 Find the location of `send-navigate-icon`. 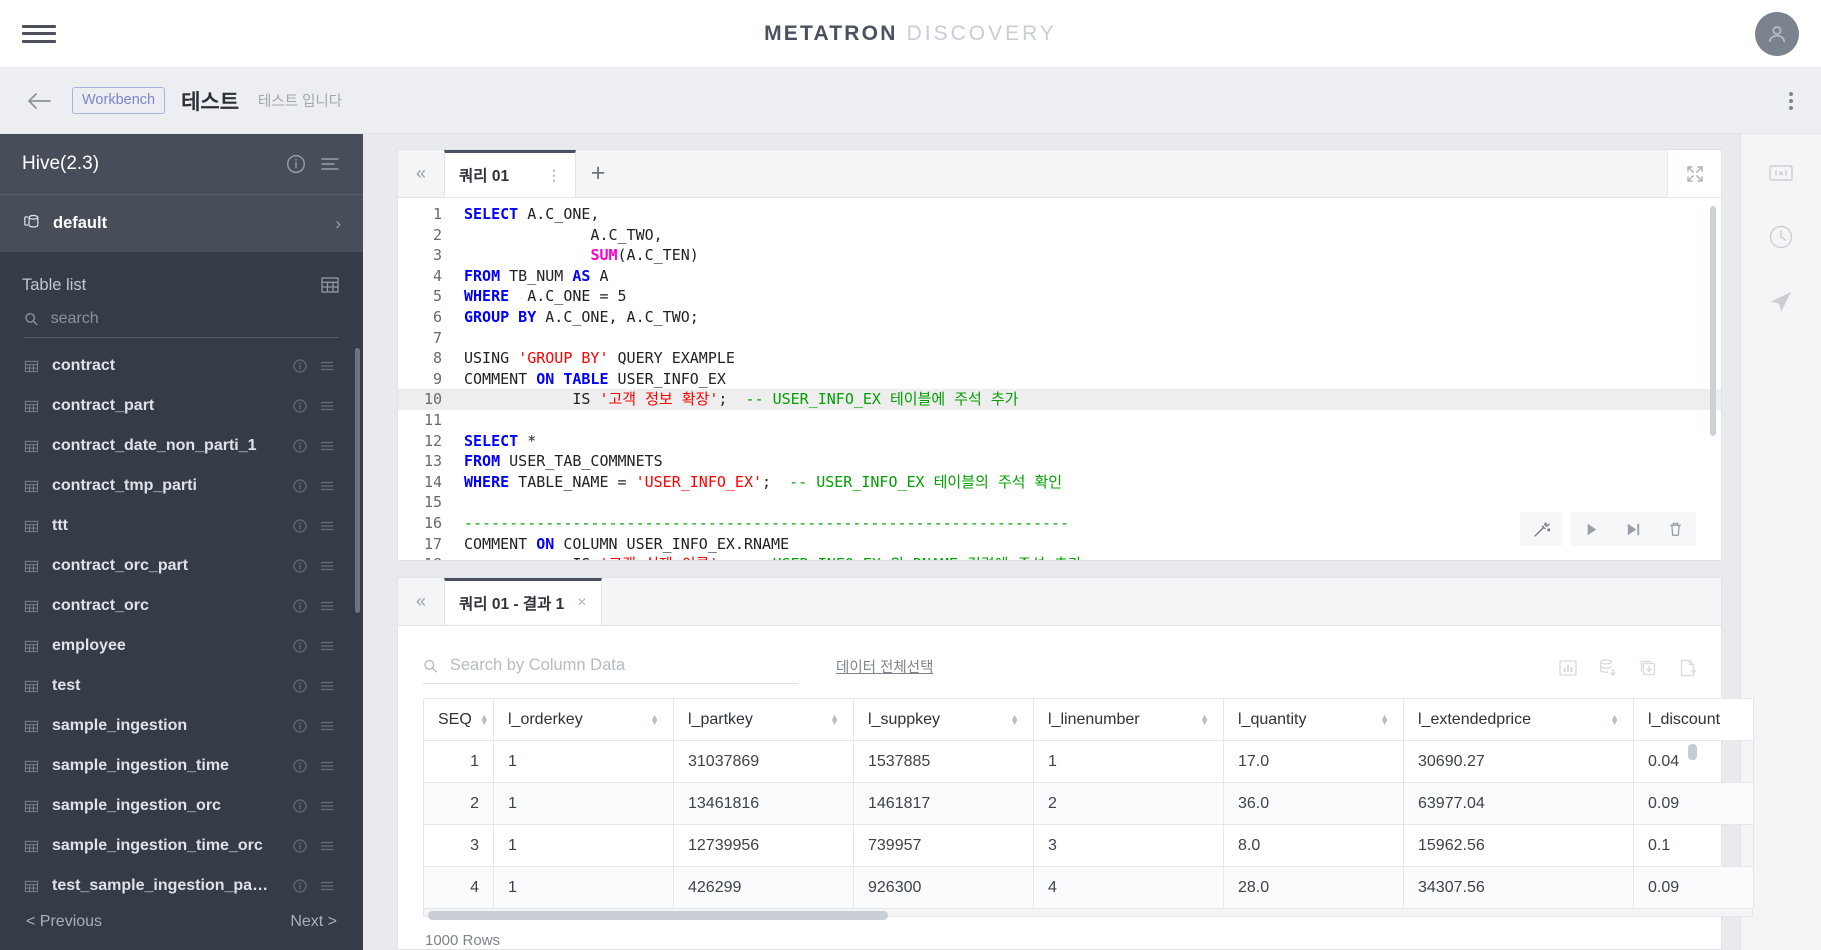

send-navigate-icon is located at coordinates (1781, 301).